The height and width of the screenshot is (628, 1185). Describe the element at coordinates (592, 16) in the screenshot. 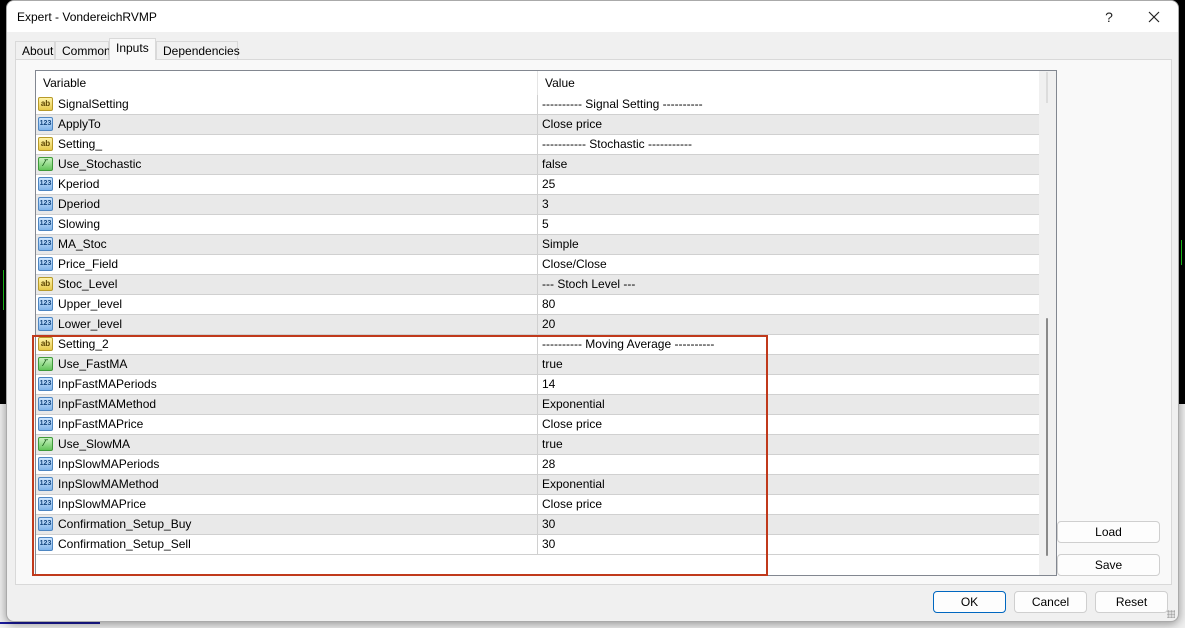

I see `title-bar: Expert - VondereichRVMP ?` at that location.